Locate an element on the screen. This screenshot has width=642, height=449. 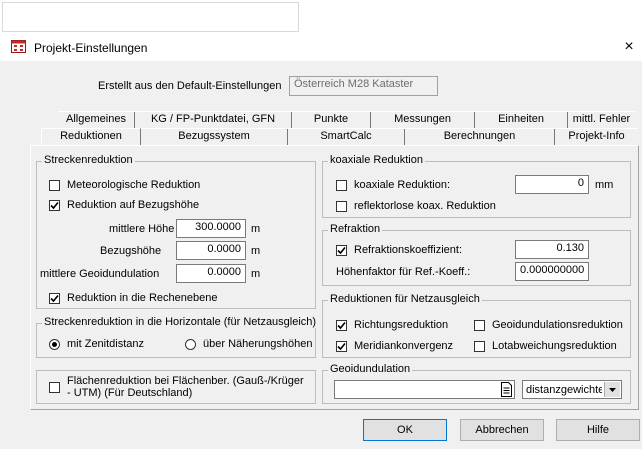
bezugshoehe-input: 0.0000 is located at coordinates (211, 250).